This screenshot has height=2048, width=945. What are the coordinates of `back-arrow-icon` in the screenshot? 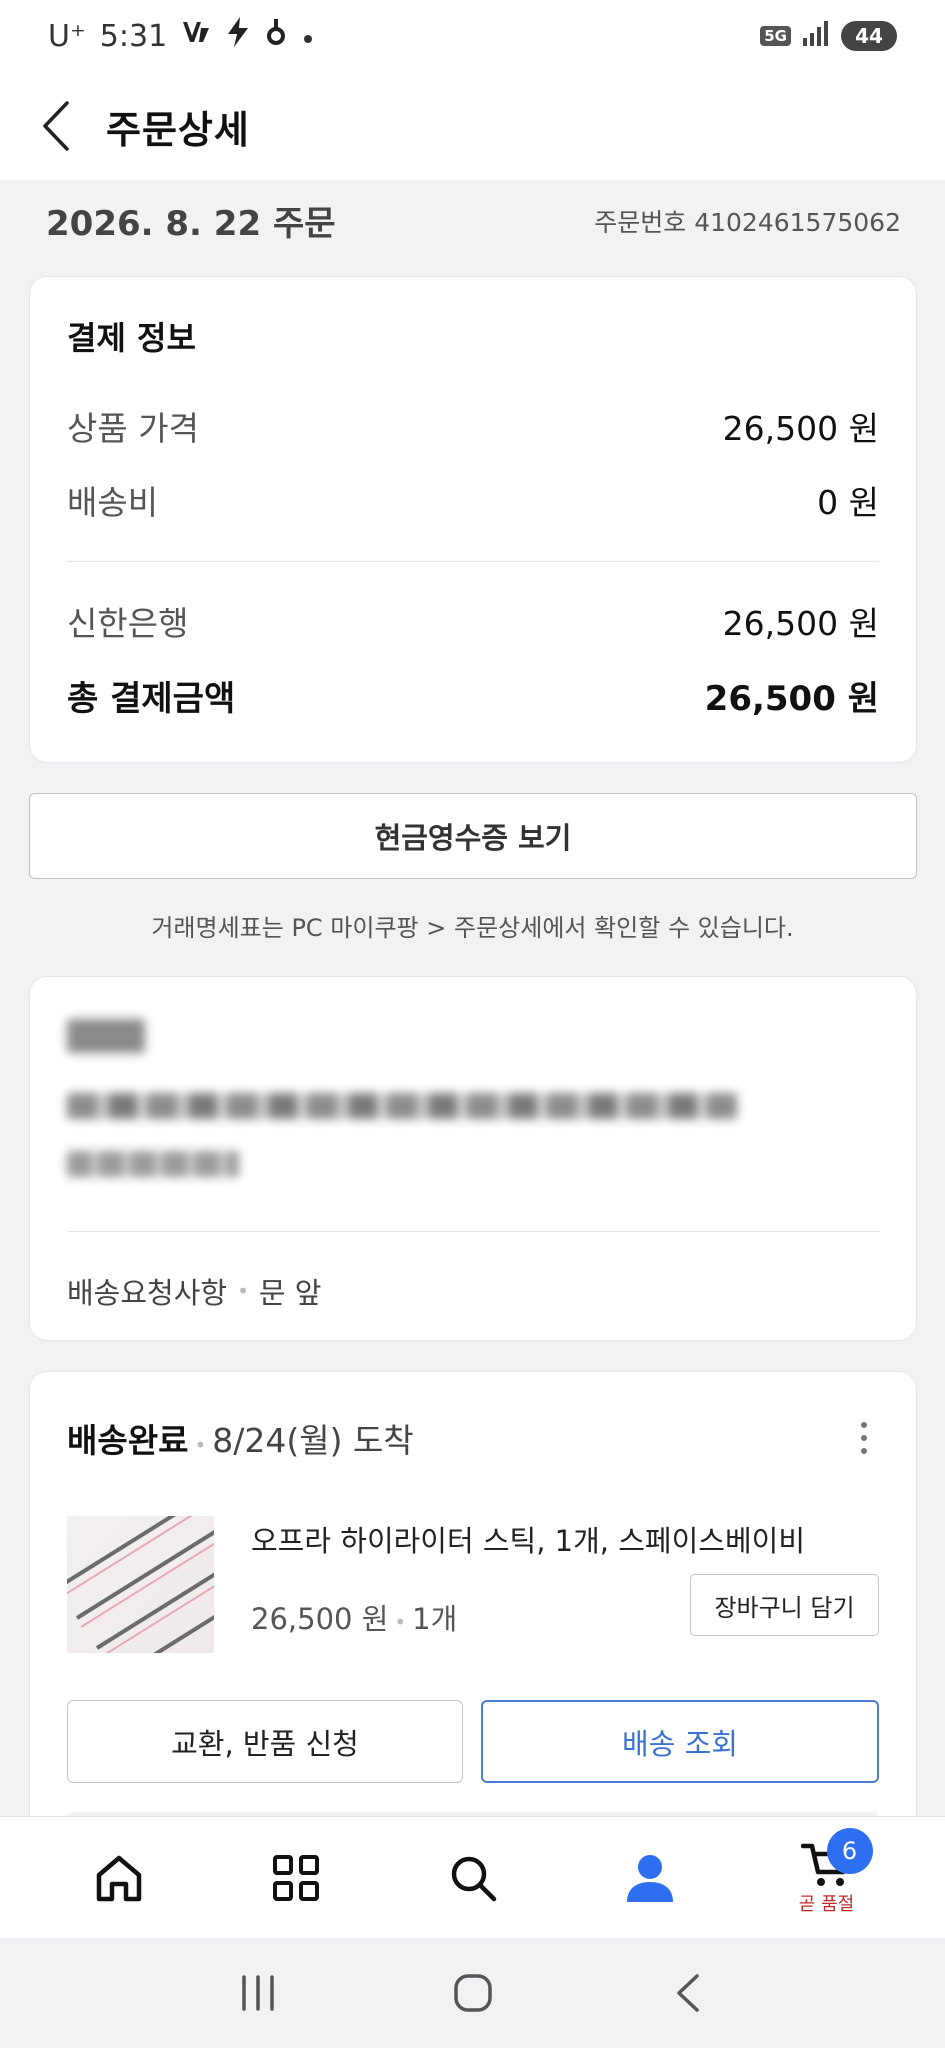 It's located at (687, 1993).